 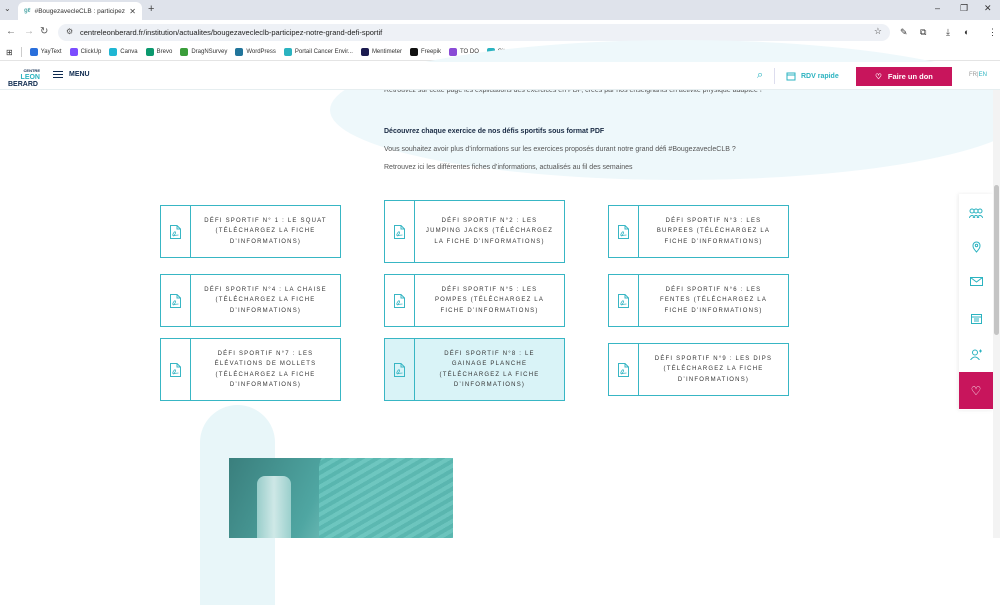 I want to click on bookmark-item: DragNSurvey, so click(x=203, y=52).